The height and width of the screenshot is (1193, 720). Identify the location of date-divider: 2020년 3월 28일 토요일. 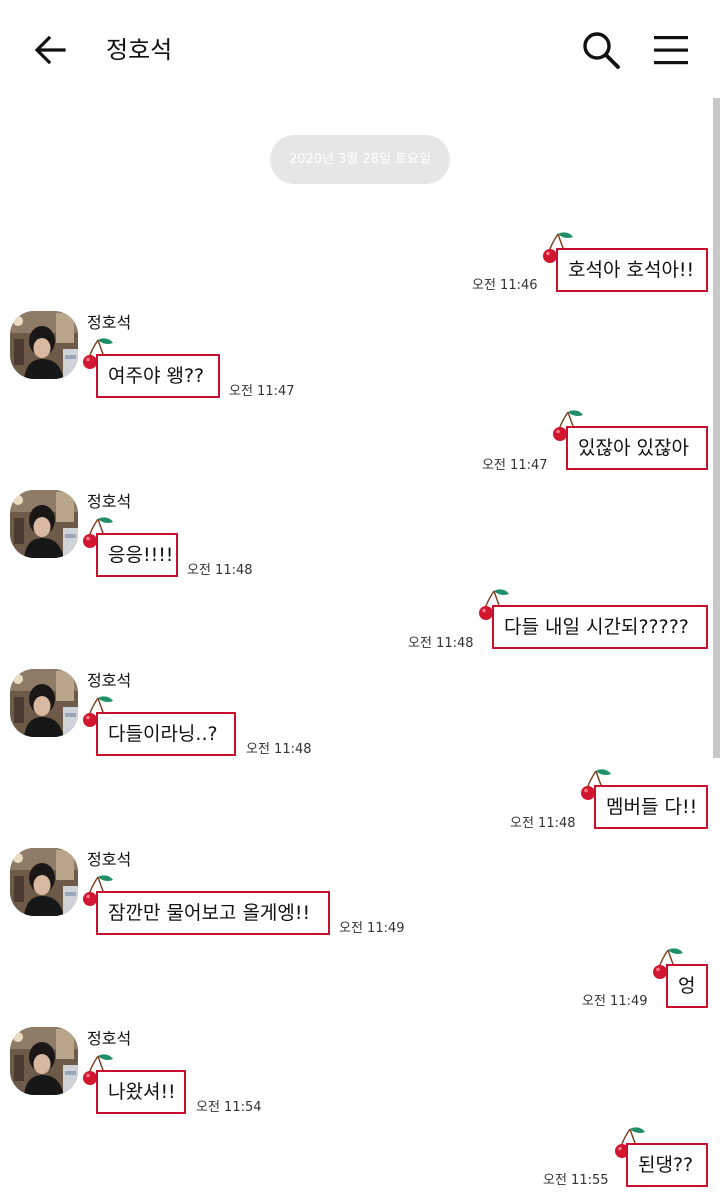
(360, 159).